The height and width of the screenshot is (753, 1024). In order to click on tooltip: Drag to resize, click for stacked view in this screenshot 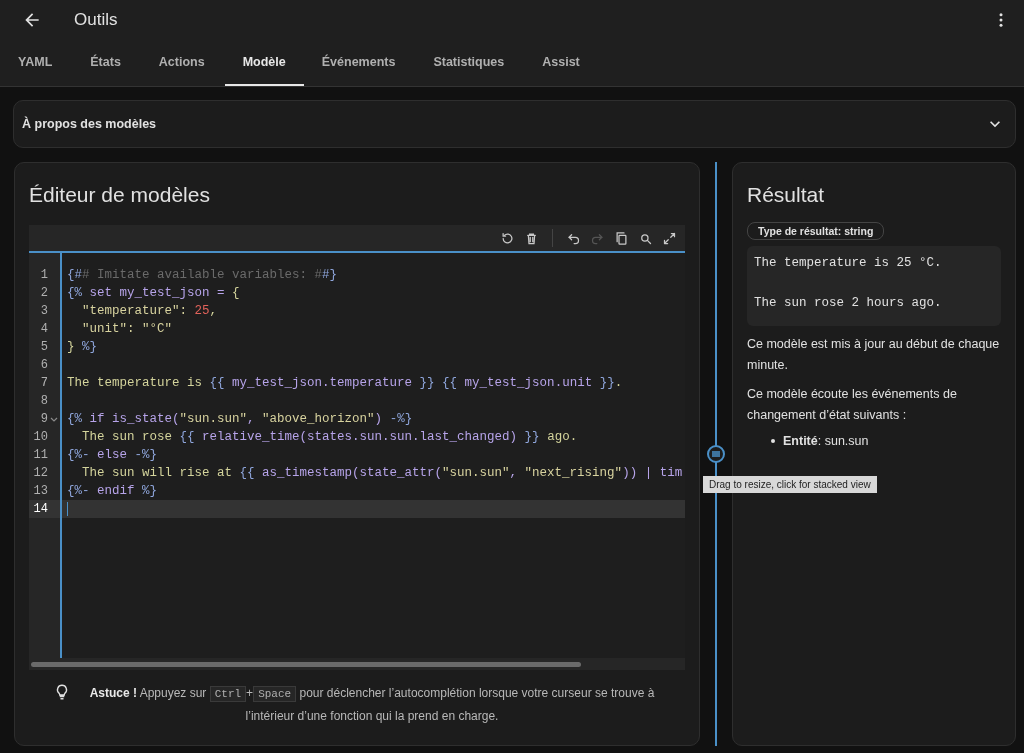, I will do `click(790, 484)`.